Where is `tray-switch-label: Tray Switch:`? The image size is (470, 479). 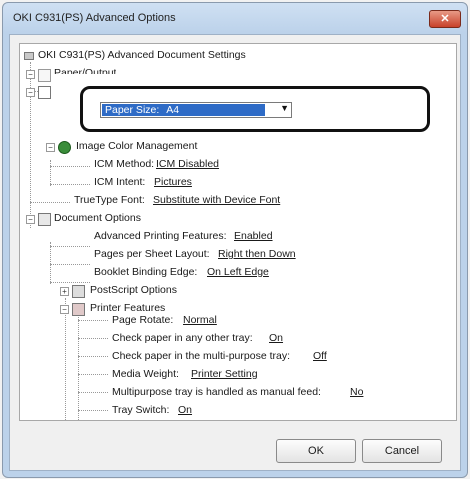 tray-switch-label: Tray Switch: is located at coordinates (141, 410).